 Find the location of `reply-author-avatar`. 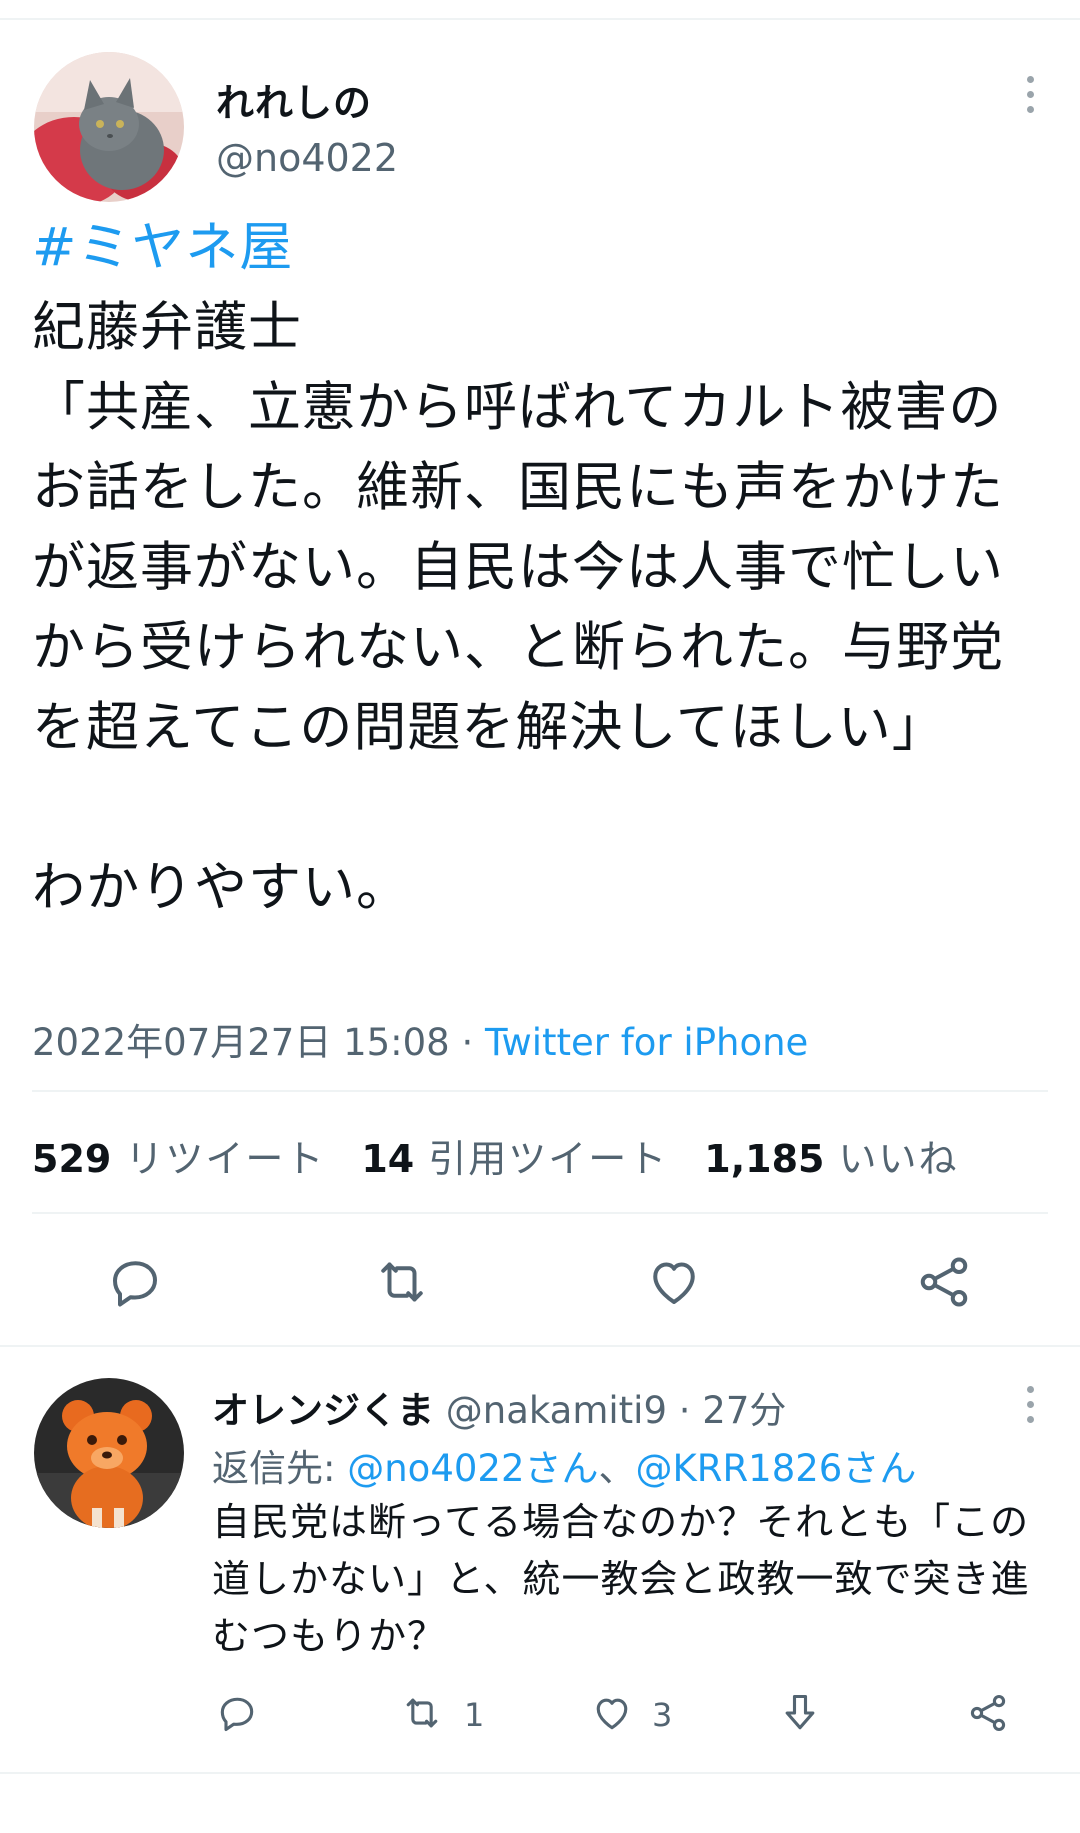

reply-author-avatar is located at coordinates (109, 1453).